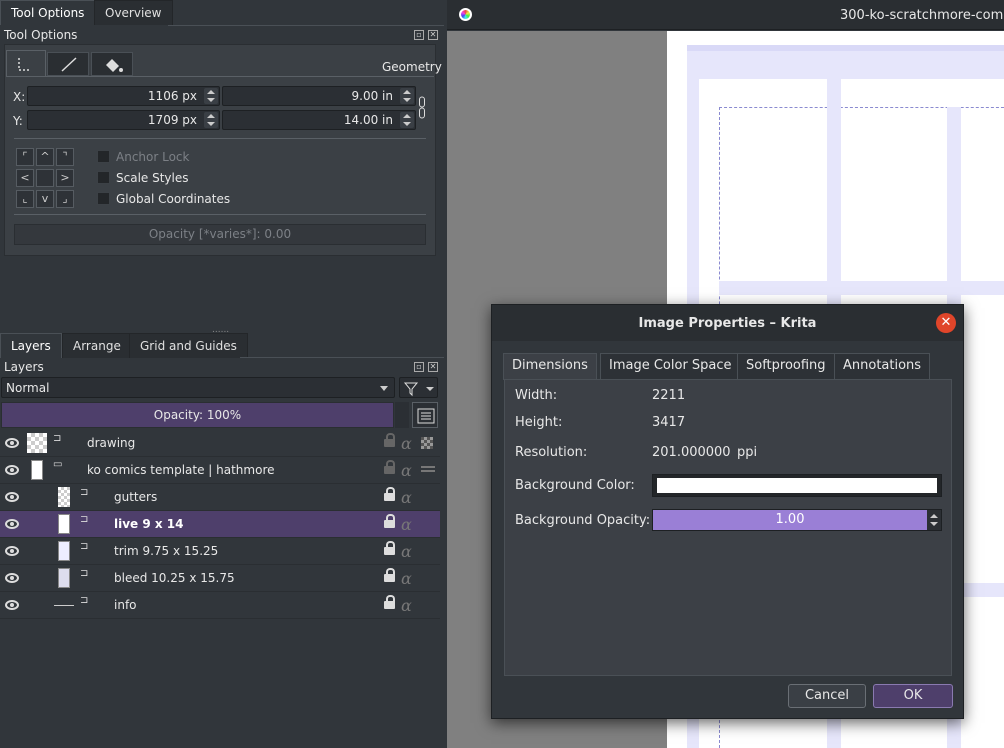  What do you see at coordinates (319, 96) in the screenshot?
I see `x-in-input: 9.00 in` at bounding box center [319, 96].